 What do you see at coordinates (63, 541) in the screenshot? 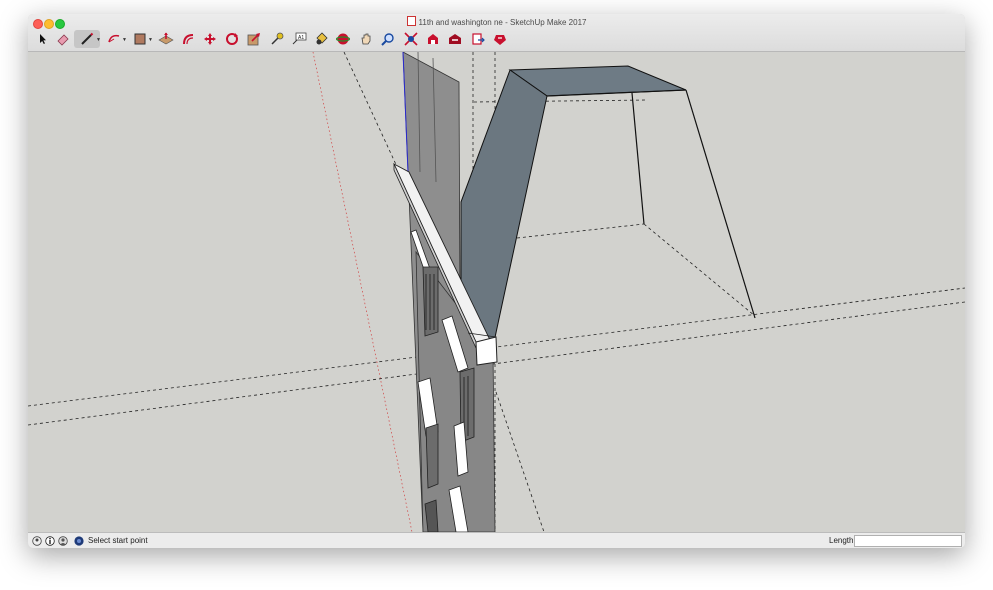
I see `user-account-icon` at bounding box center [63, 541].